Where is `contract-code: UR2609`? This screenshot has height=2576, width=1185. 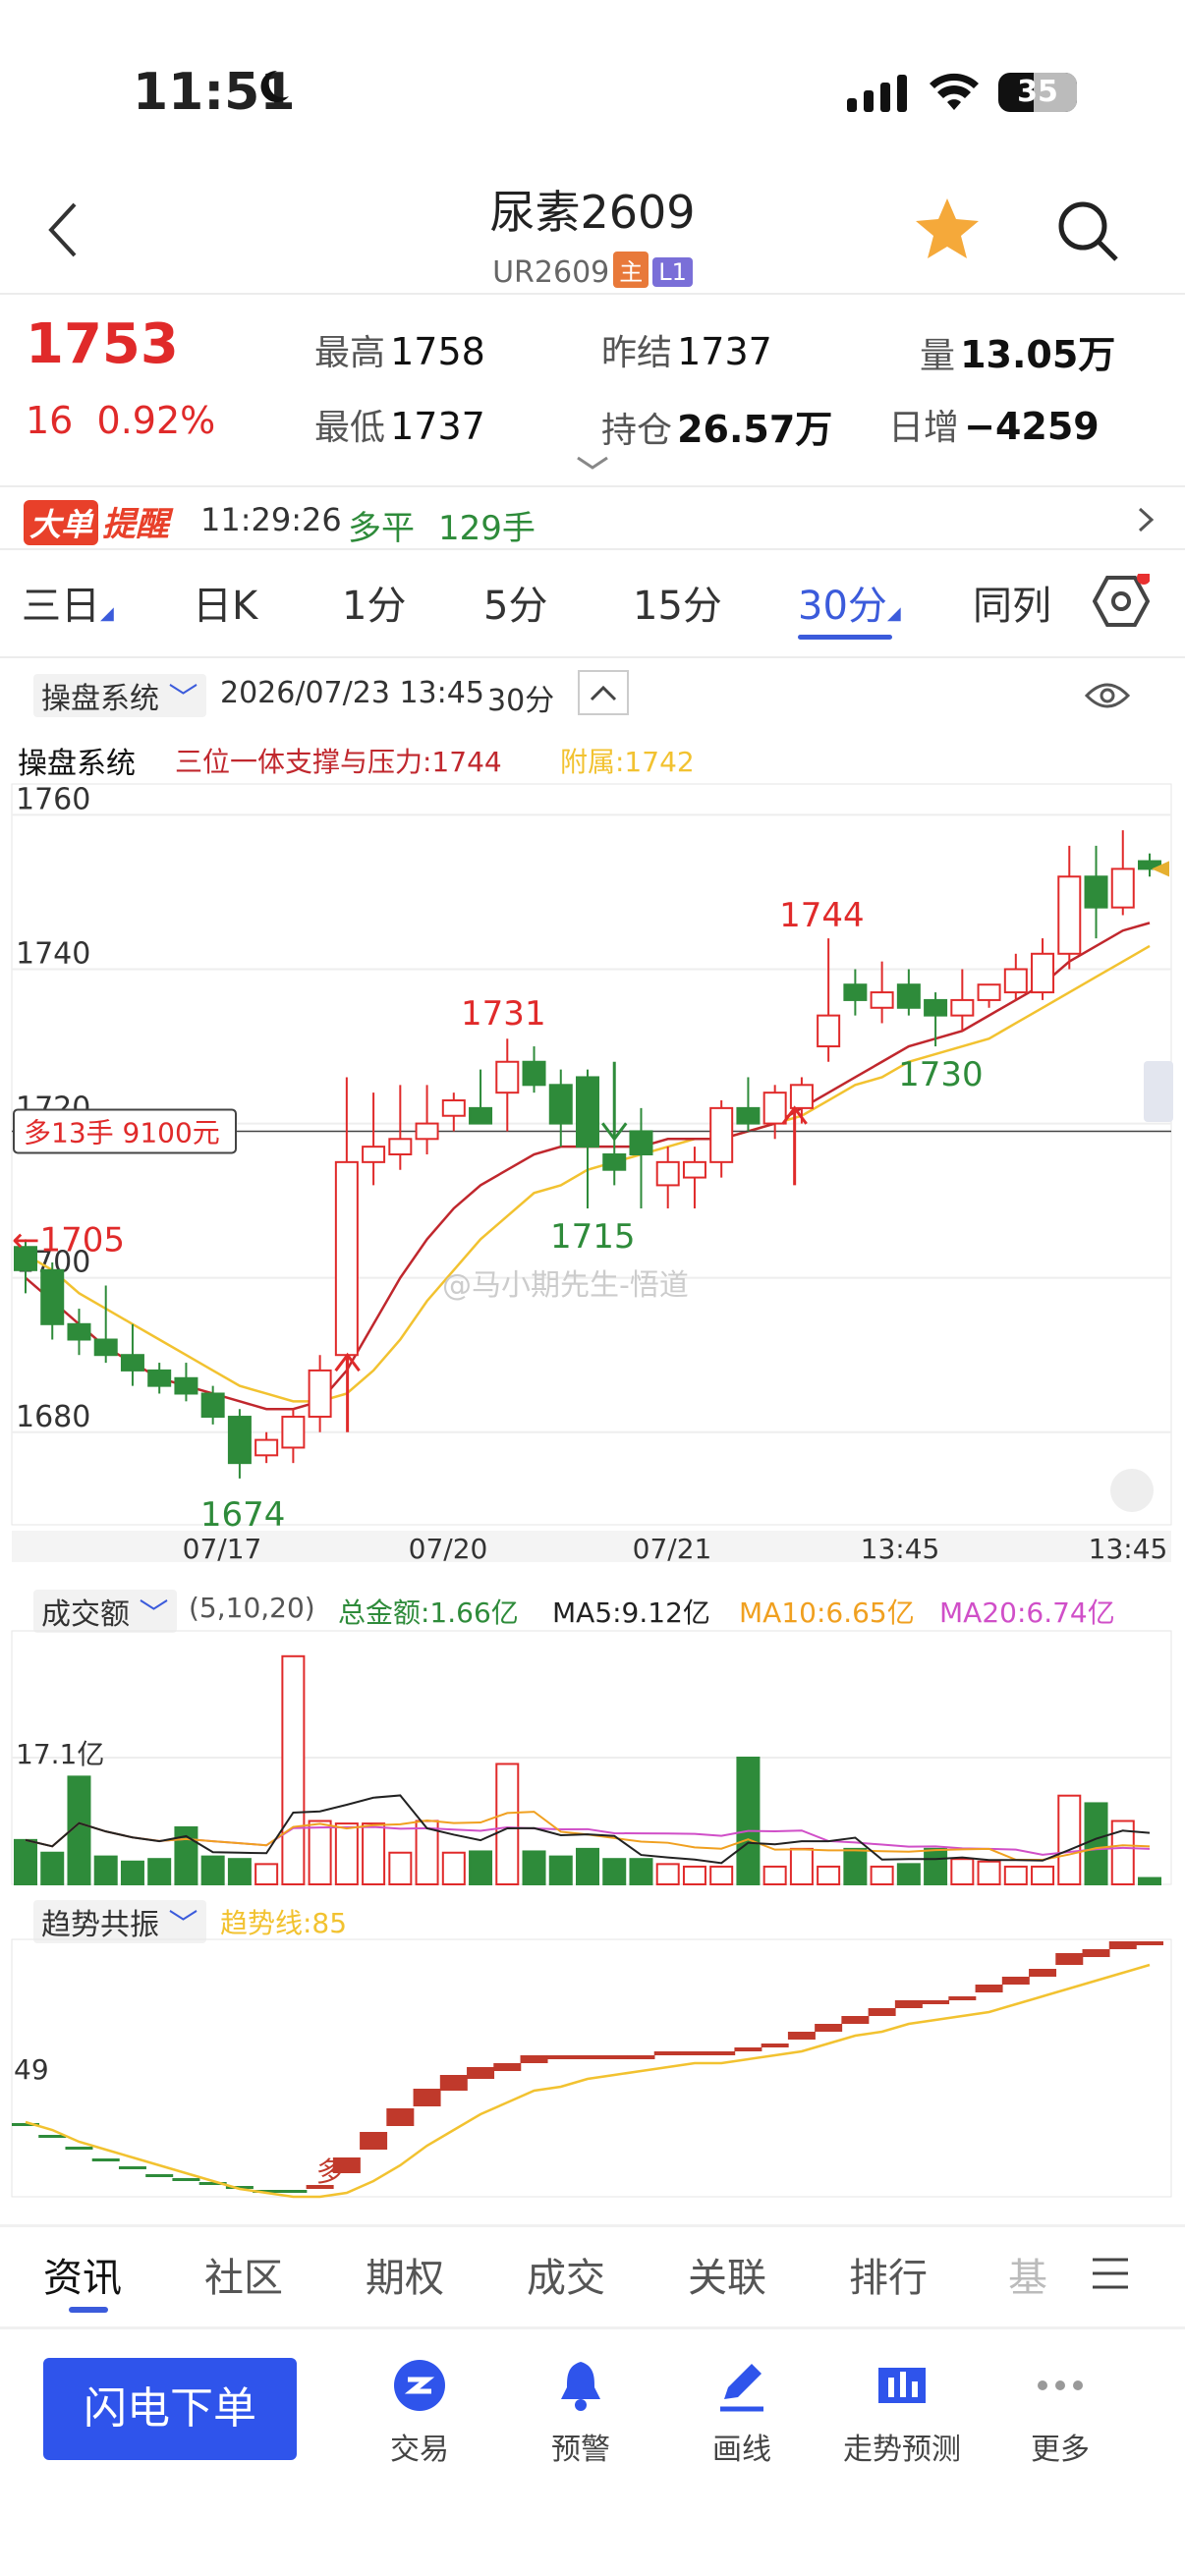 contract-code: UR2609 is located at coordinates (551, 272).